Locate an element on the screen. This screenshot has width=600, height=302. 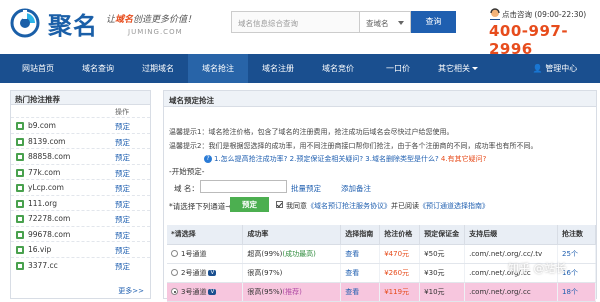
chevron-down-icon is located at coordinates (475, 70).